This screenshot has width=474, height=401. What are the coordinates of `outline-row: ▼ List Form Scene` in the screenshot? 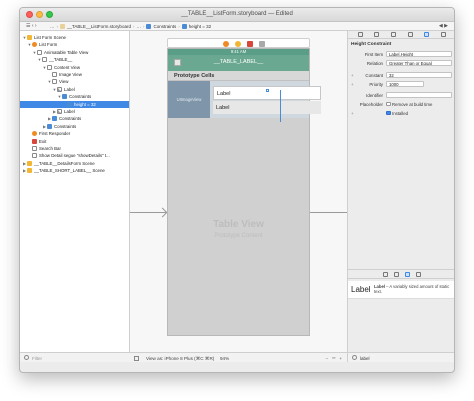 It's located at (74, 37).